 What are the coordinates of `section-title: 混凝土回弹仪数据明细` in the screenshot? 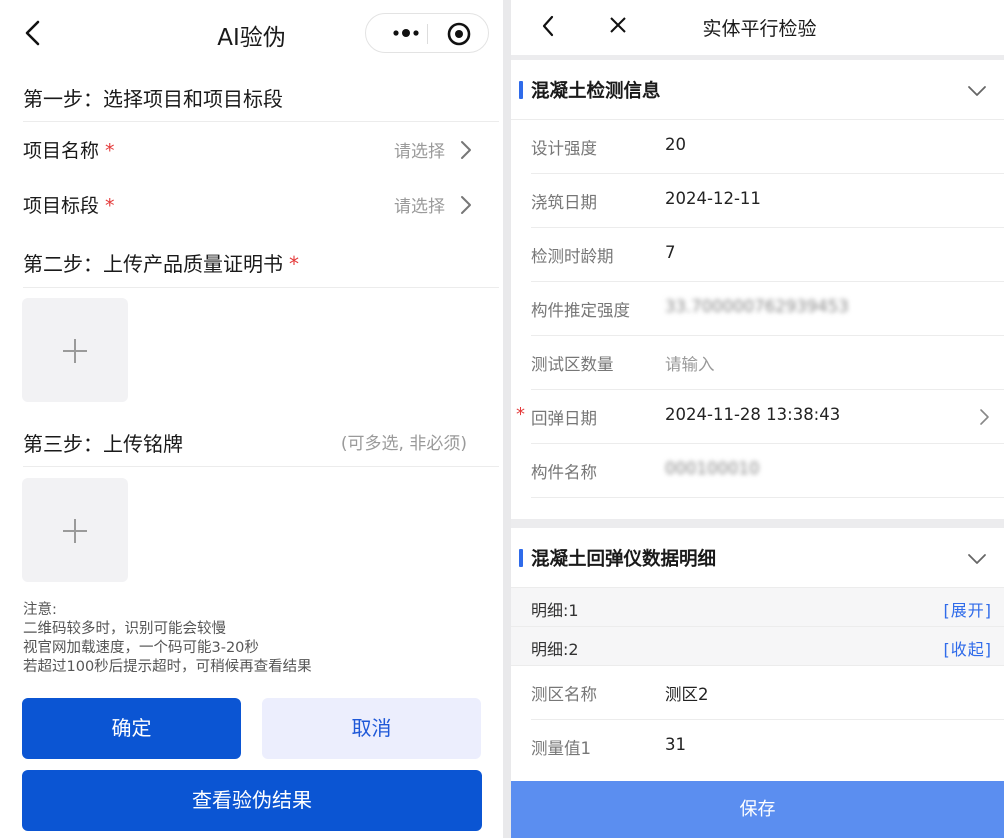 It's located at (624, 559).